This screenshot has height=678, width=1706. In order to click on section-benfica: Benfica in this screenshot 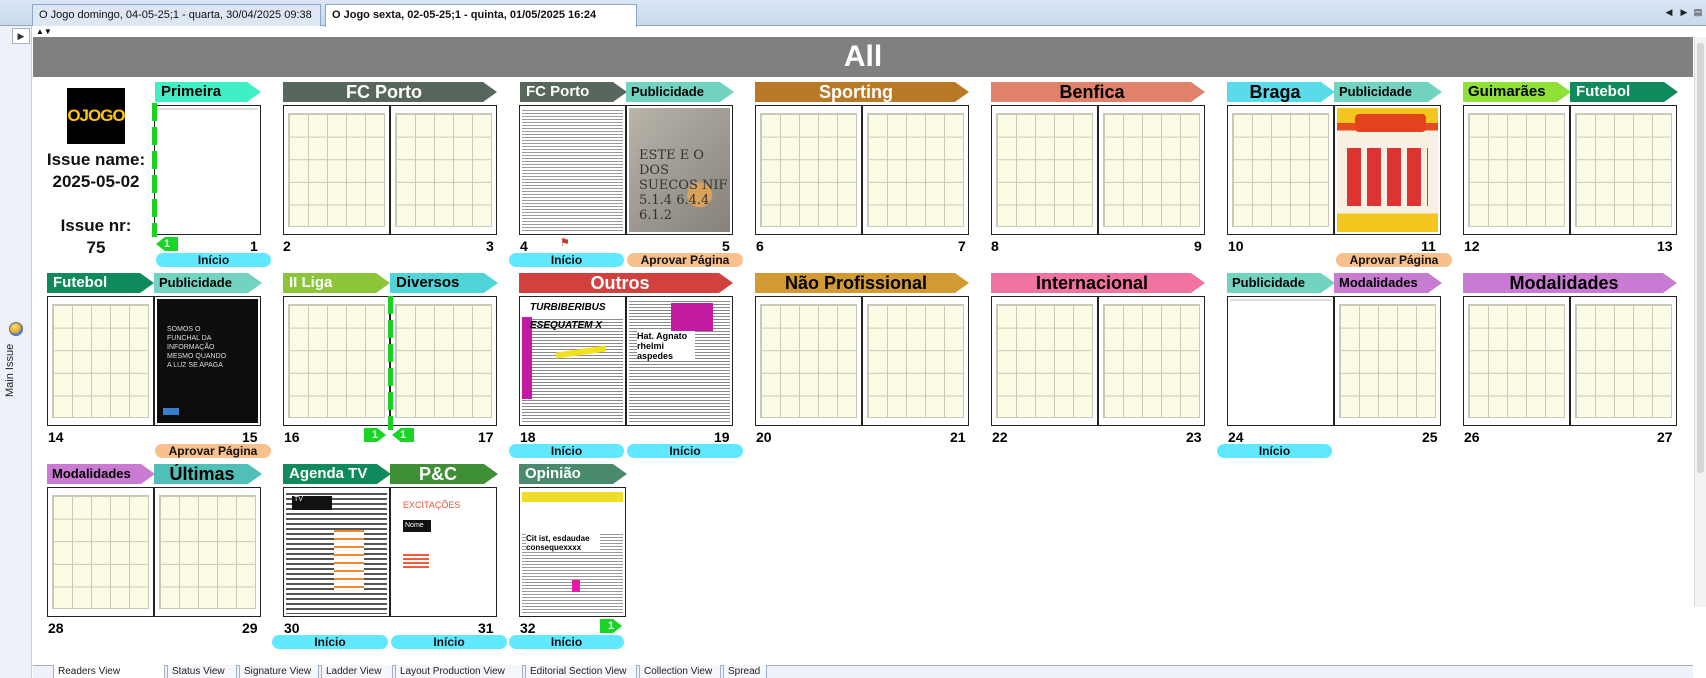, I will do `click(1098, 92)`.